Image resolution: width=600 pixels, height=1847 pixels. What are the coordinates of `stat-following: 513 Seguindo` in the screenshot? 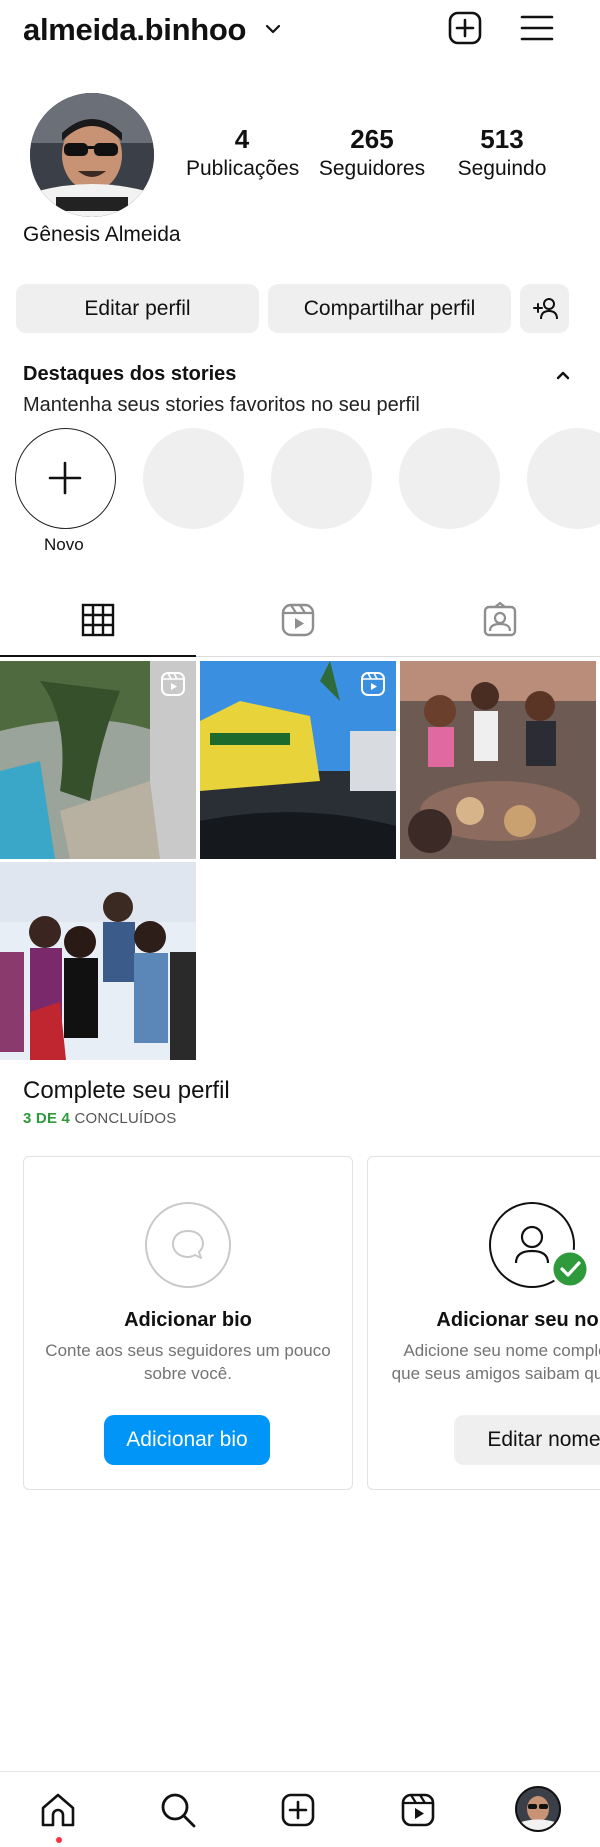 It's located at (502, 154).